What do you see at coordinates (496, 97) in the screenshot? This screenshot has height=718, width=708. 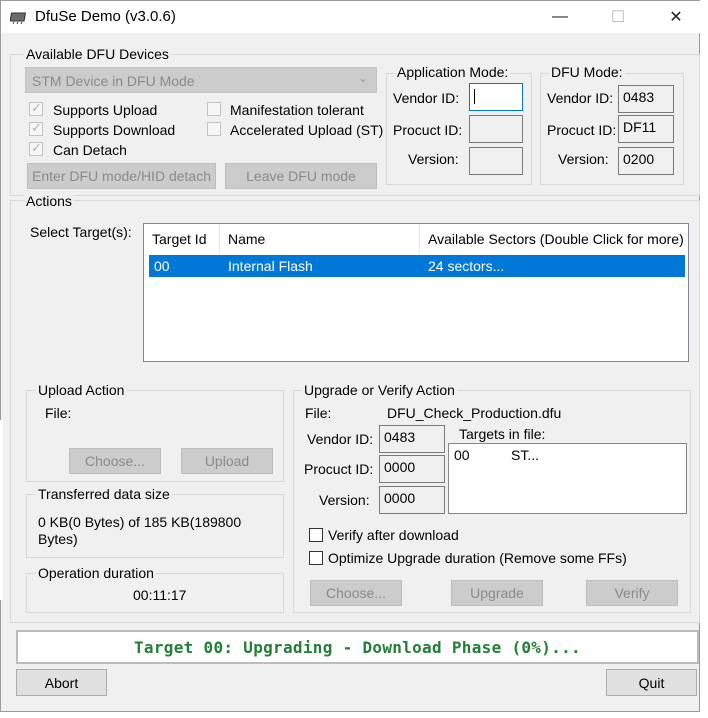 I see `app-vendor-id-field` at bounding box center [496, 97].